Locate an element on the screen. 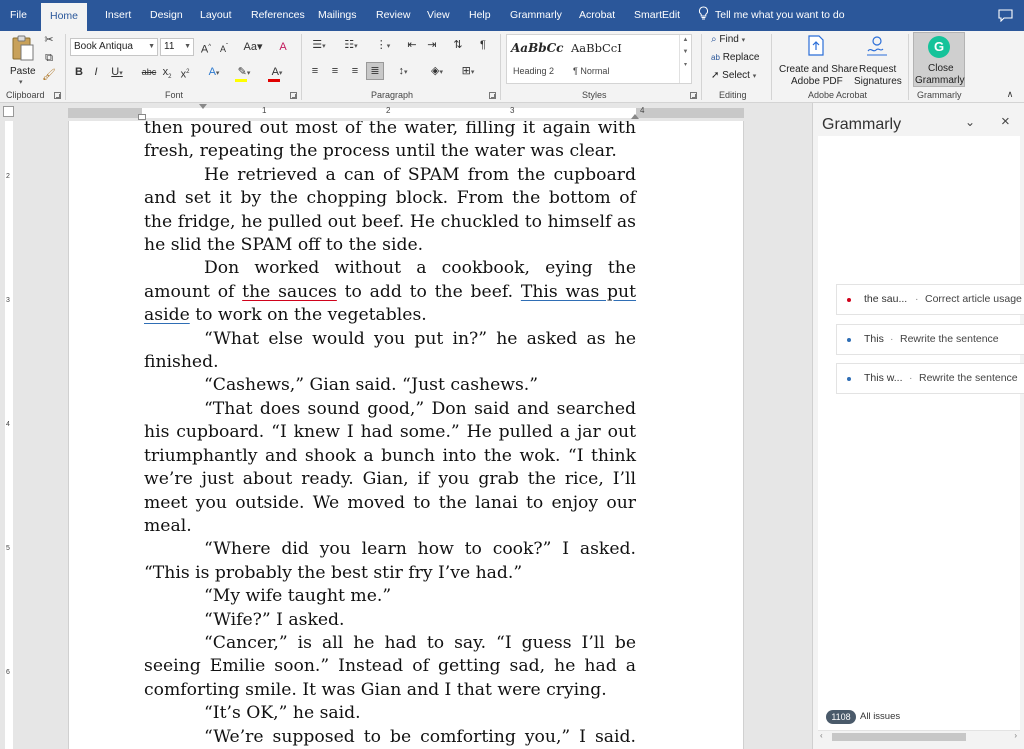  increase-indent-icon: ⇥ is located at coordinates (432, 45).